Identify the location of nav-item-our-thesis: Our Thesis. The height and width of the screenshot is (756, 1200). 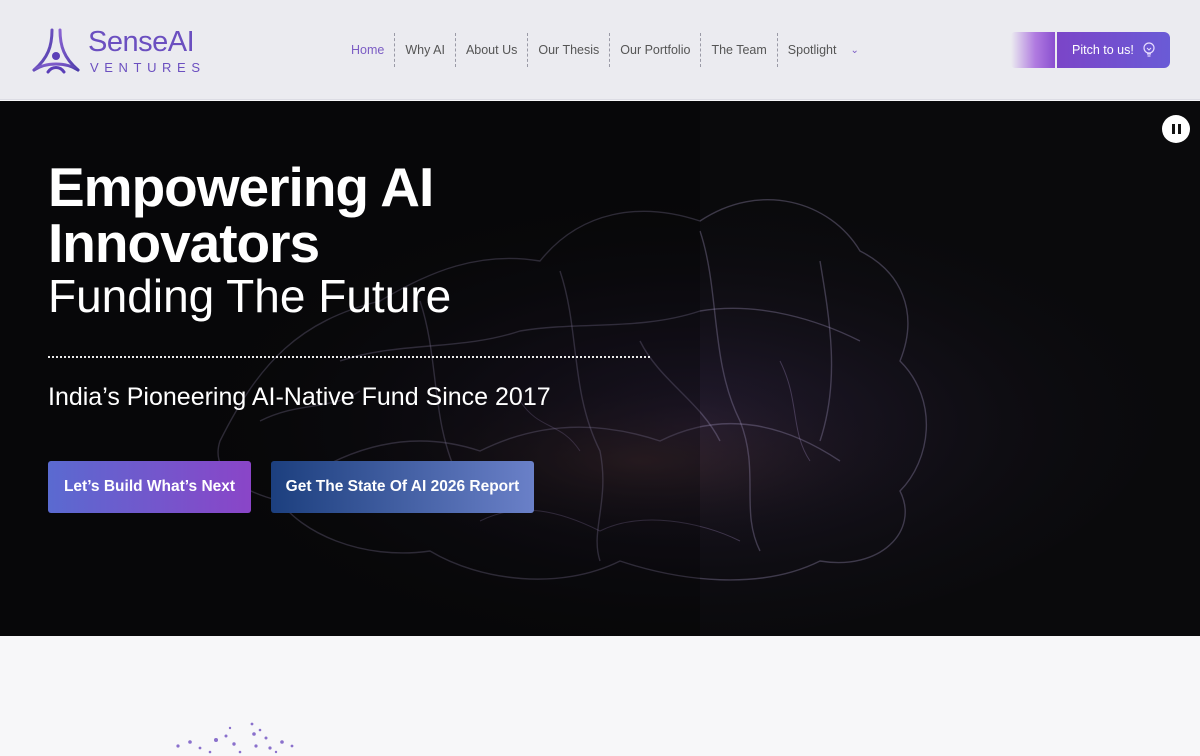
(569, 50).